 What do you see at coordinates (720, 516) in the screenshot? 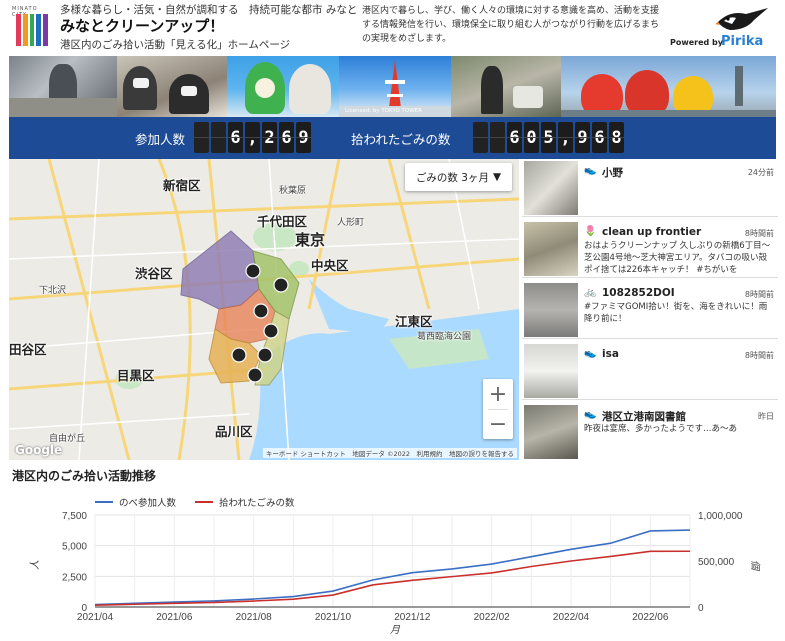
I see `right-axis-tick-label: 1,000,000` at bounding box center [720, 516].